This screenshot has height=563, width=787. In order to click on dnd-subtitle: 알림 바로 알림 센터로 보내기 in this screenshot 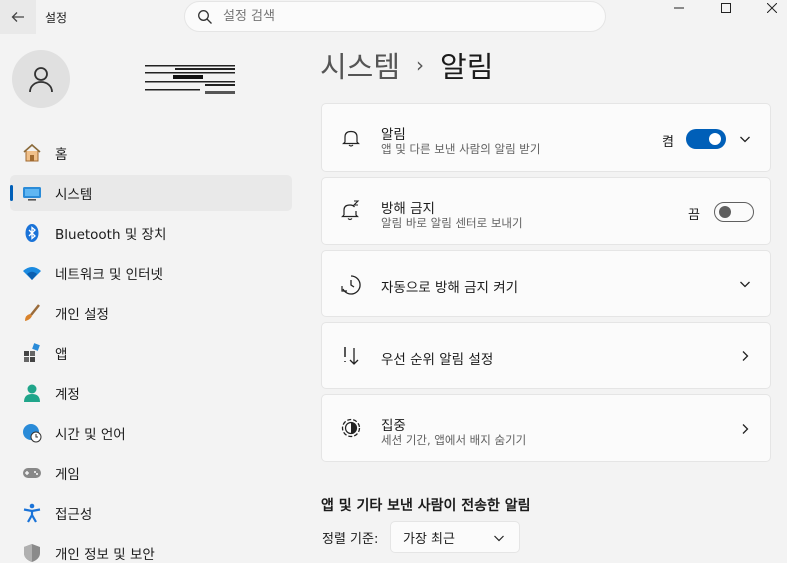, I will do `click(452, 223)`.